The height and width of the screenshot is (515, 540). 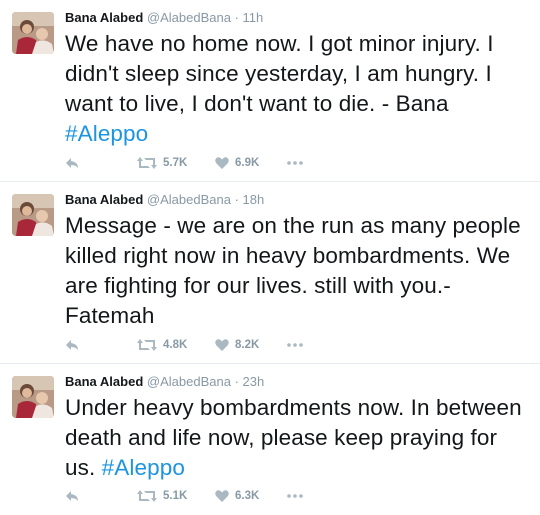 I want to click on retweet-button: 4.8K, so click(x=162, y=345).